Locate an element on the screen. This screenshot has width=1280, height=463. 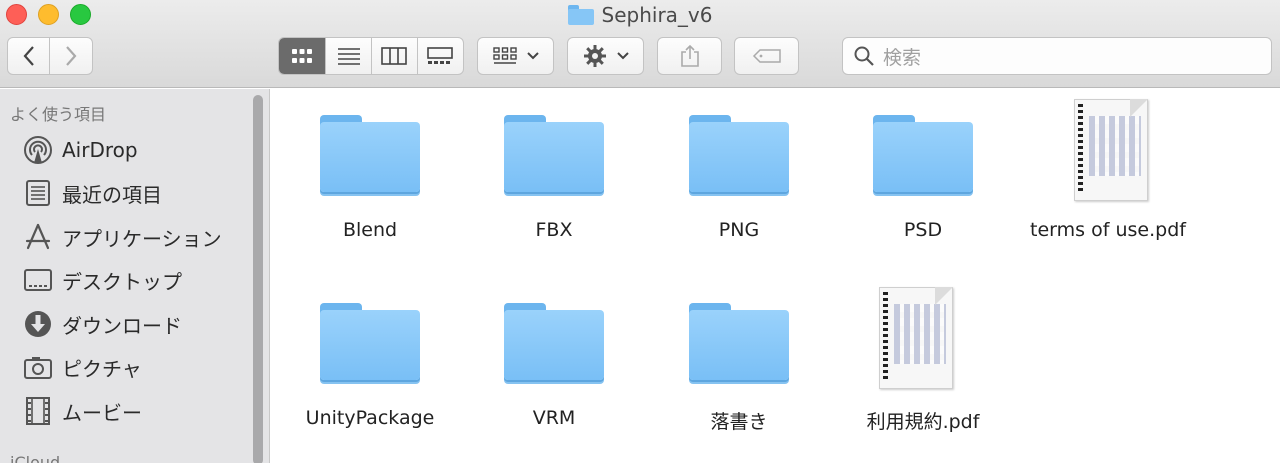
column-view-button is located at coordinates (395, 56).